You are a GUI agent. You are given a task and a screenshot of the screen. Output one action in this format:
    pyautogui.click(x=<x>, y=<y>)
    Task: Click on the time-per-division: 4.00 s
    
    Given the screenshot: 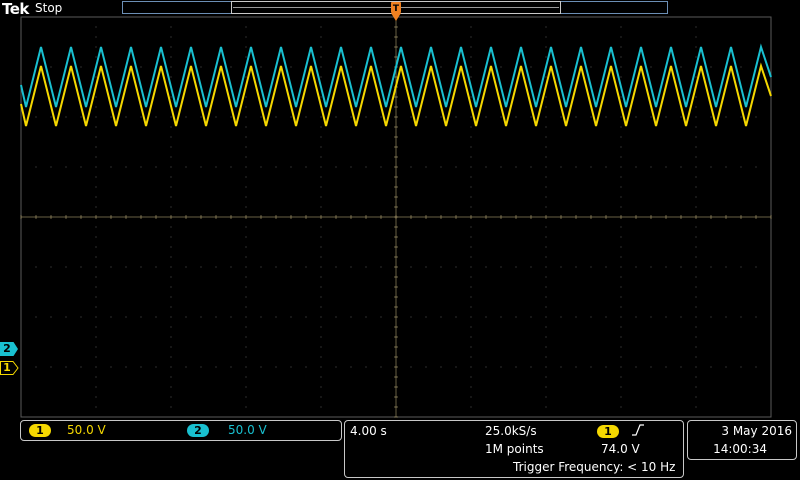 What is the action you would take?
    pyautogui.click(x=368, y=431)
    